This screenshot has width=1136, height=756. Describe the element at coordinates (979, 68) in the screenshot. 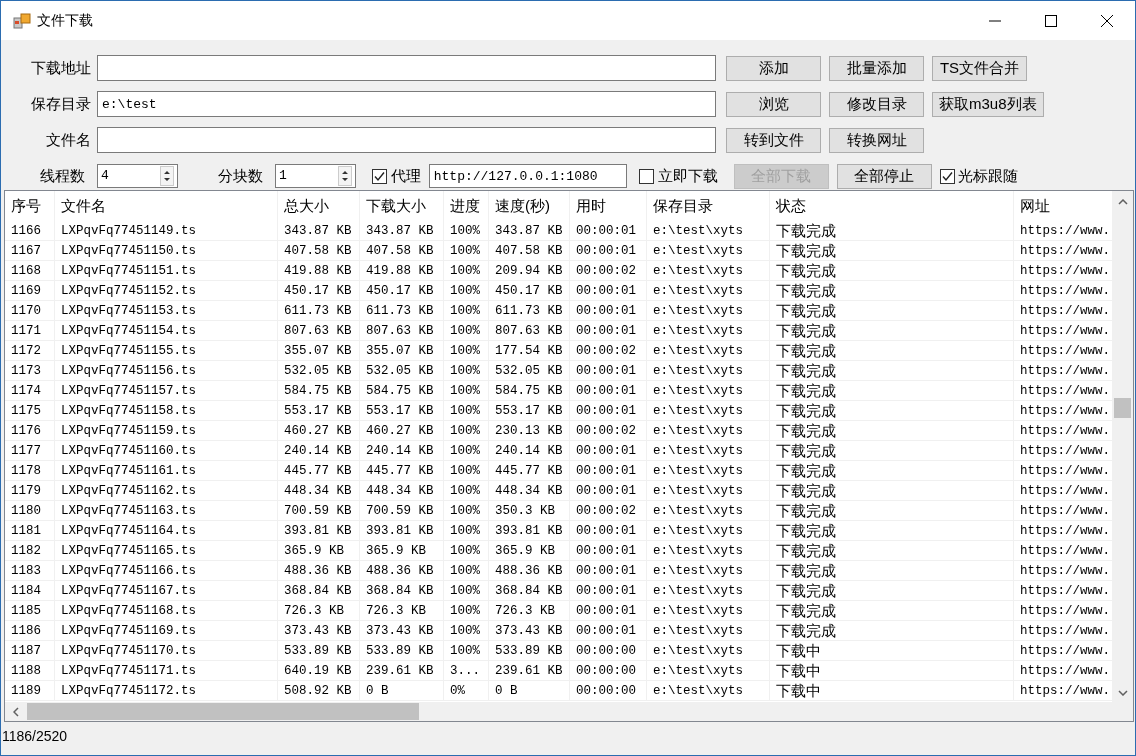

I see `button: TS文件合并` at that location.